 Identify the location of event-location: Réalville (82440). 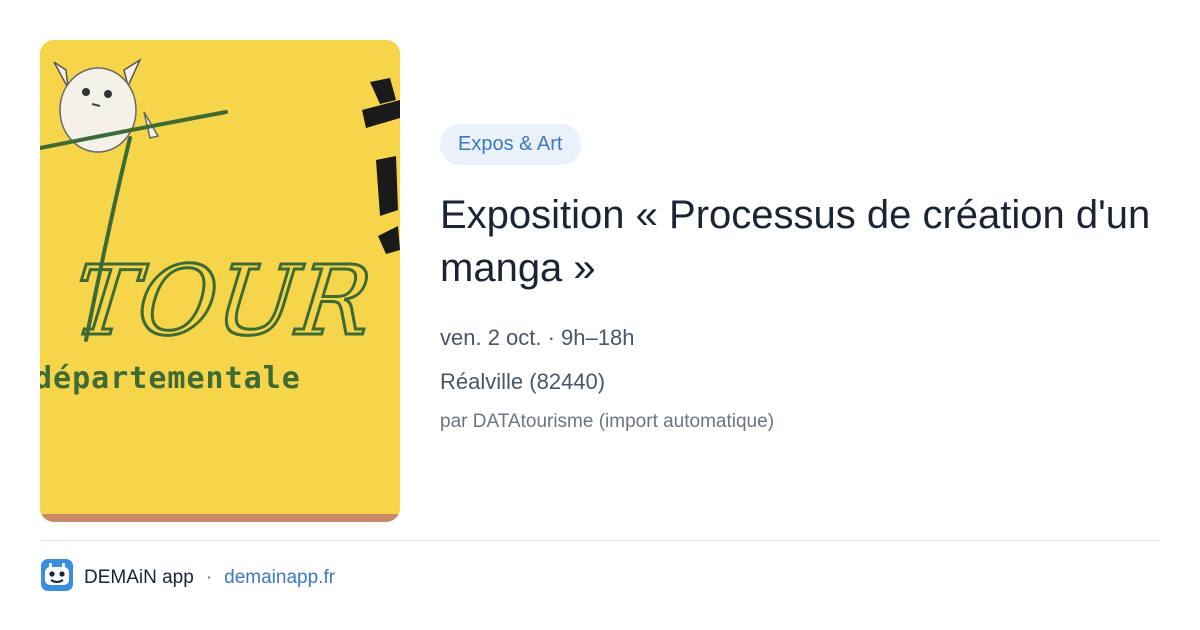
(523, 381).